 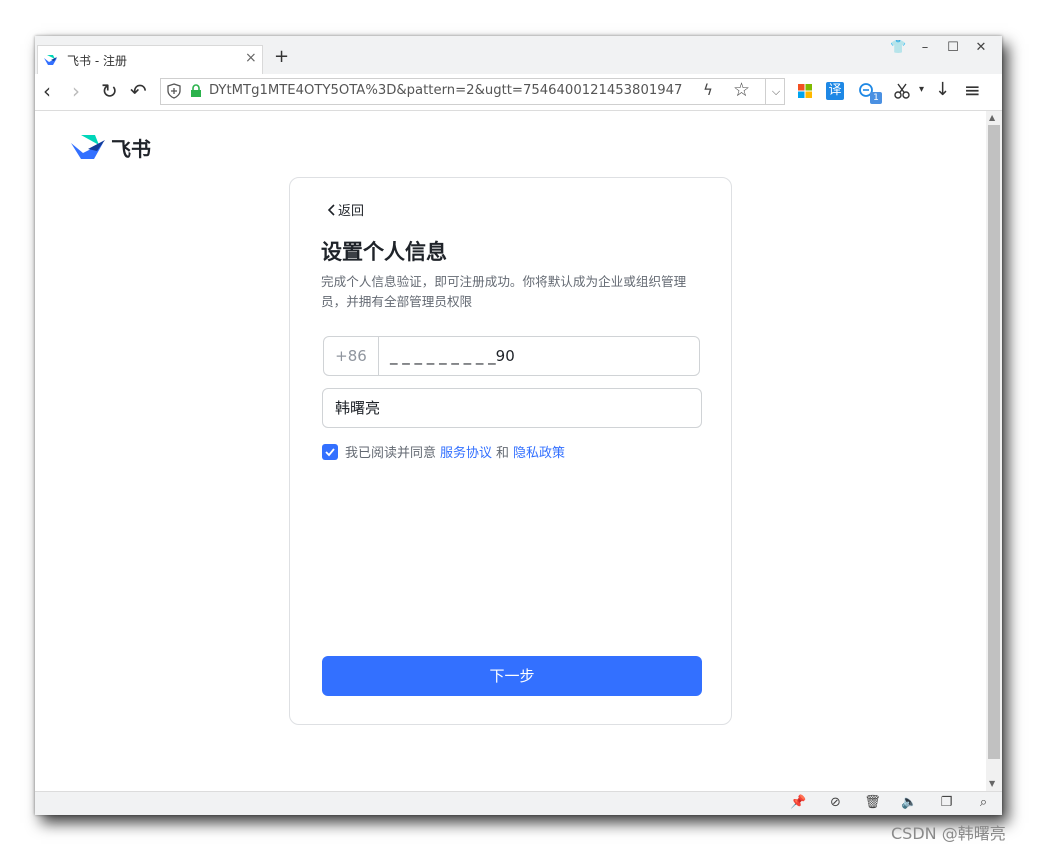 What do you see at coordinates (452, 356) in the screenshot?
I see `phone-number-input: _ _ _ _ _ _ _ _ _90` at bounding box center [452, 356].